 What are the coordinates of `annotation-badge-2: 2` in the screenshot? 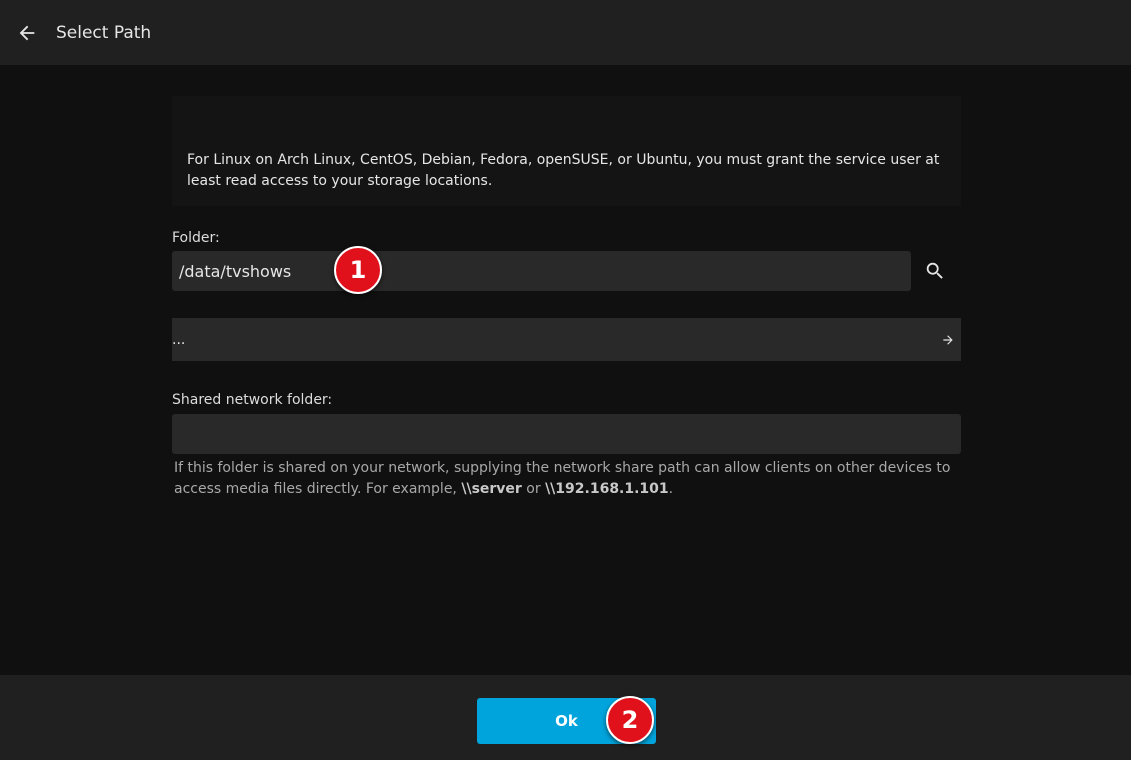 It's located at (630, 720).